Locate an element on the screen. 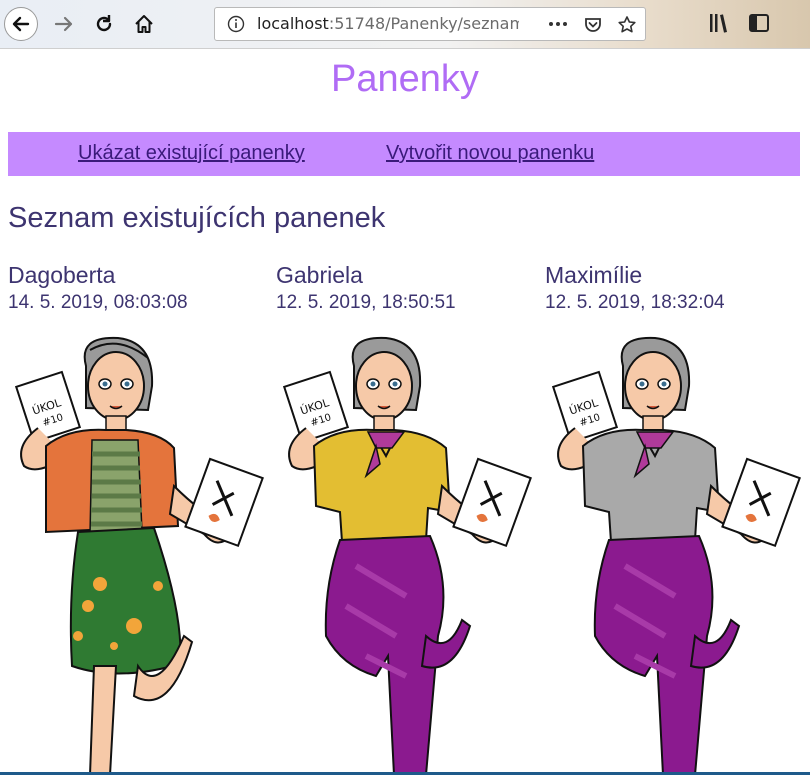  pocket-icon is located at coordinates (593, 25).